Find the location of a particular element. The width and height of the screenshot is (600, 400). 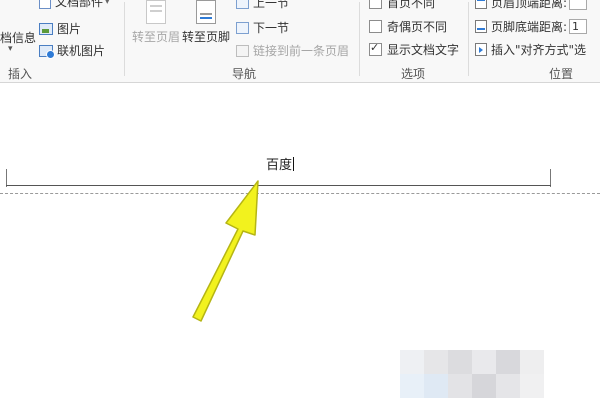

arrow-shape is located at coordinates (225, 251).